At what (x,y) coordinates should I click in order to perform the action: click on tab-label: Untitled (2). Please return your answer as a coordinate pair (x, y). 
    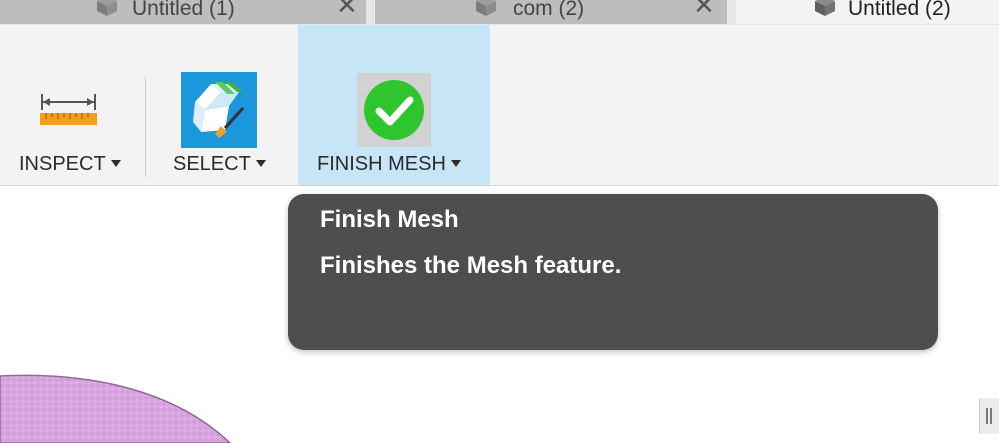
    Looking at the image, I should click on (899, 10).